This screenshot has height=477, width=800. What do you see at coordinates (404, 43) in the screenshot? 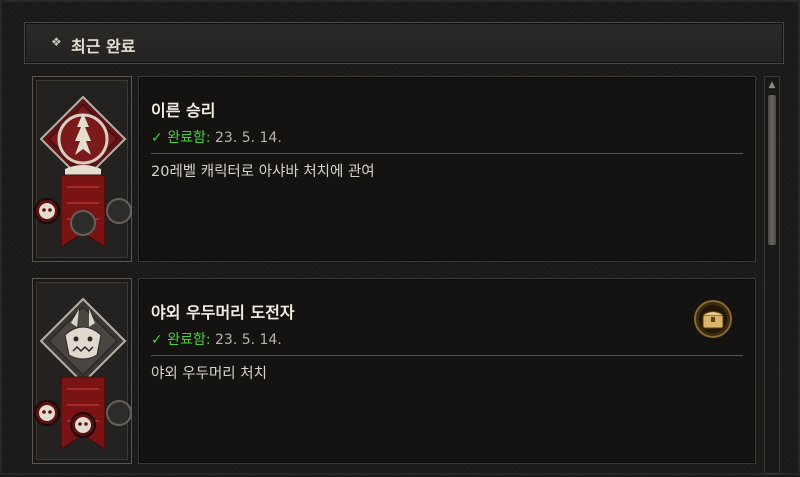
I see `panel-header: ❖ 최근 완료` at bounding box center [404, 43].